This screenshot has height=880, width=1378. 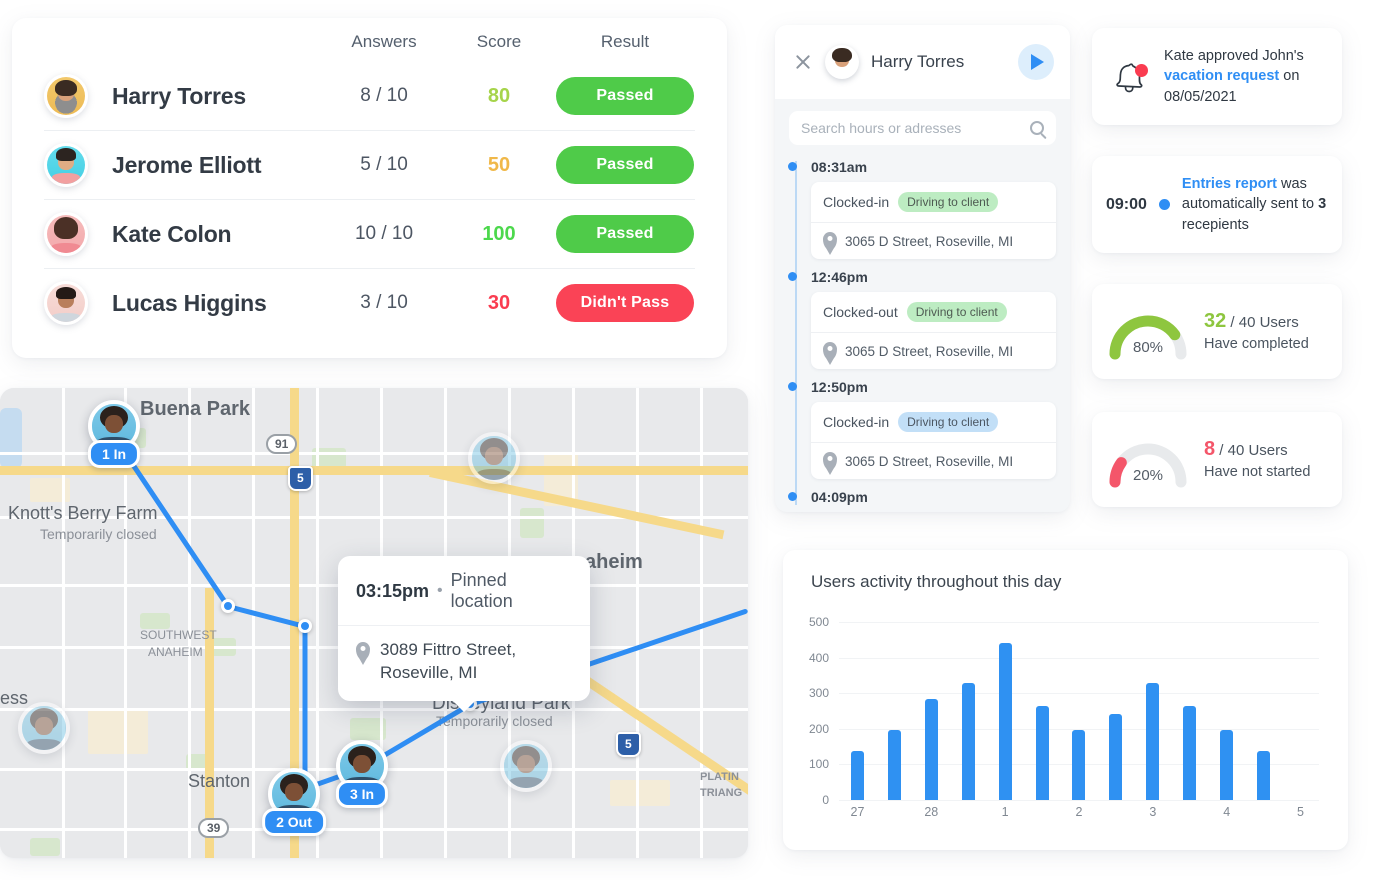 I want to click on table-row: Jerome Elliott 5 / 10 50 Passed, so click(x=369, y=164).